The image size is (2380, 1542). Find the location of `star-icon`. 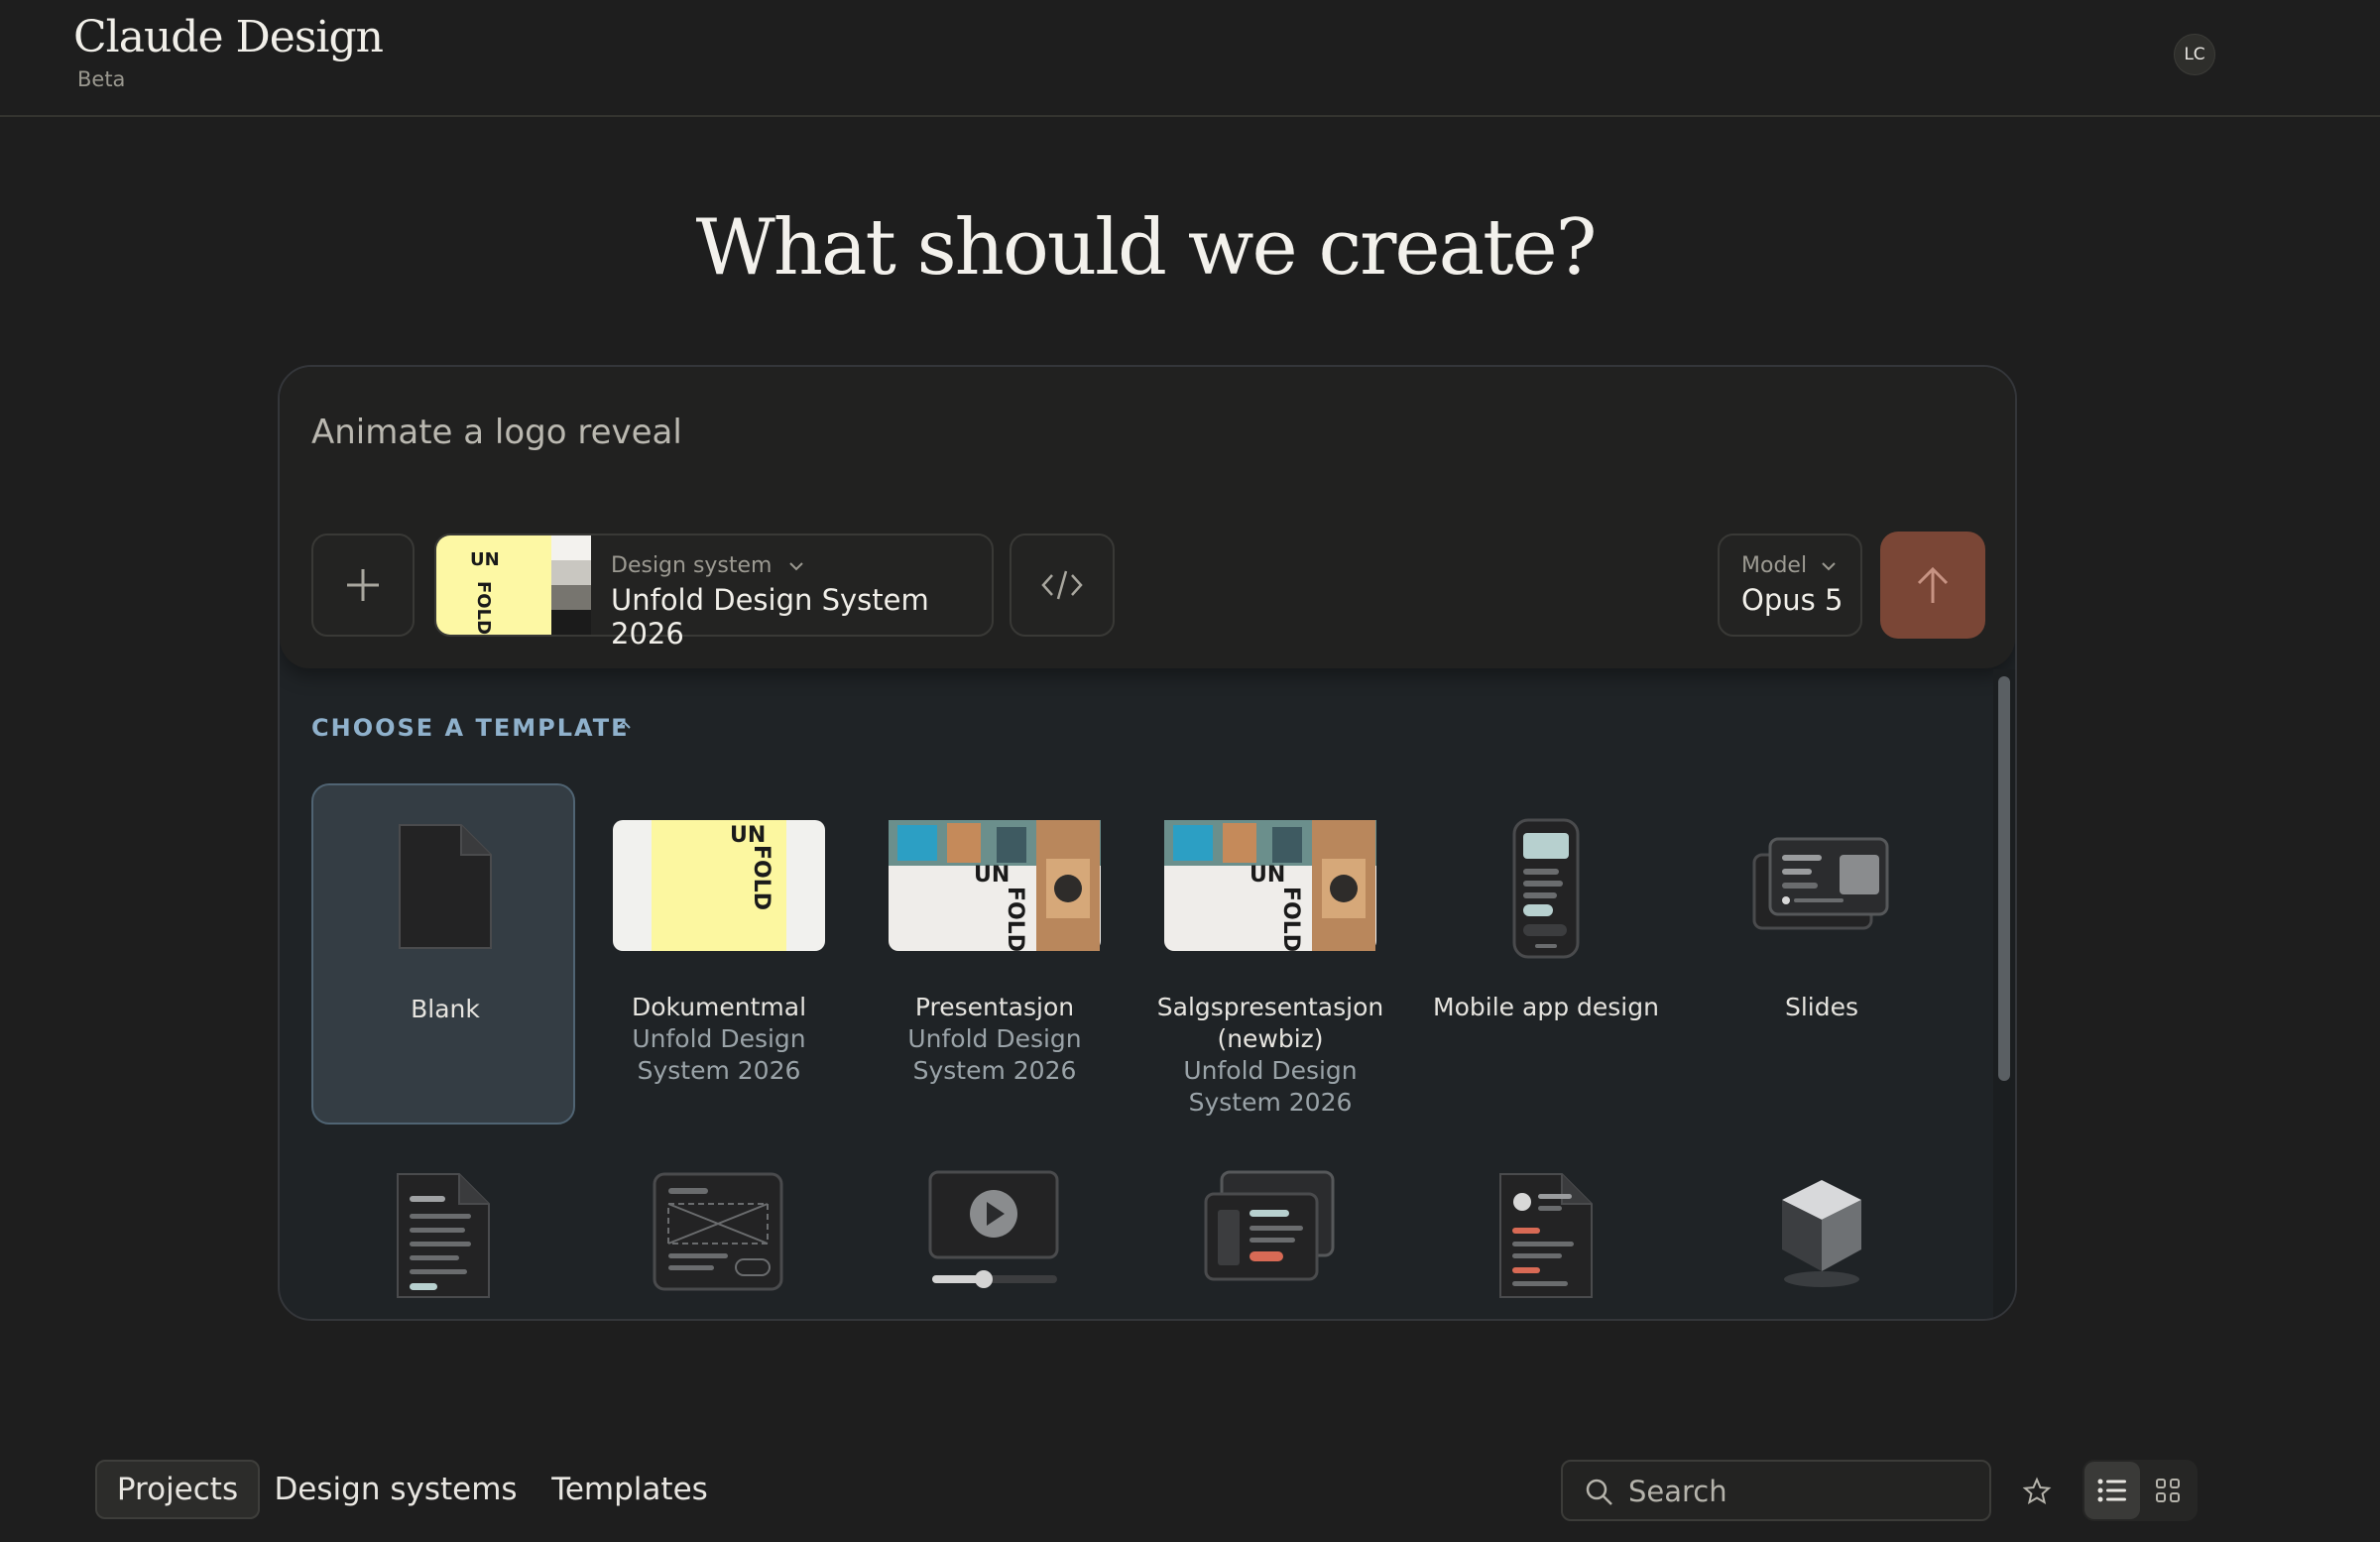

star-icon is located at coordinates (2037, 1491).